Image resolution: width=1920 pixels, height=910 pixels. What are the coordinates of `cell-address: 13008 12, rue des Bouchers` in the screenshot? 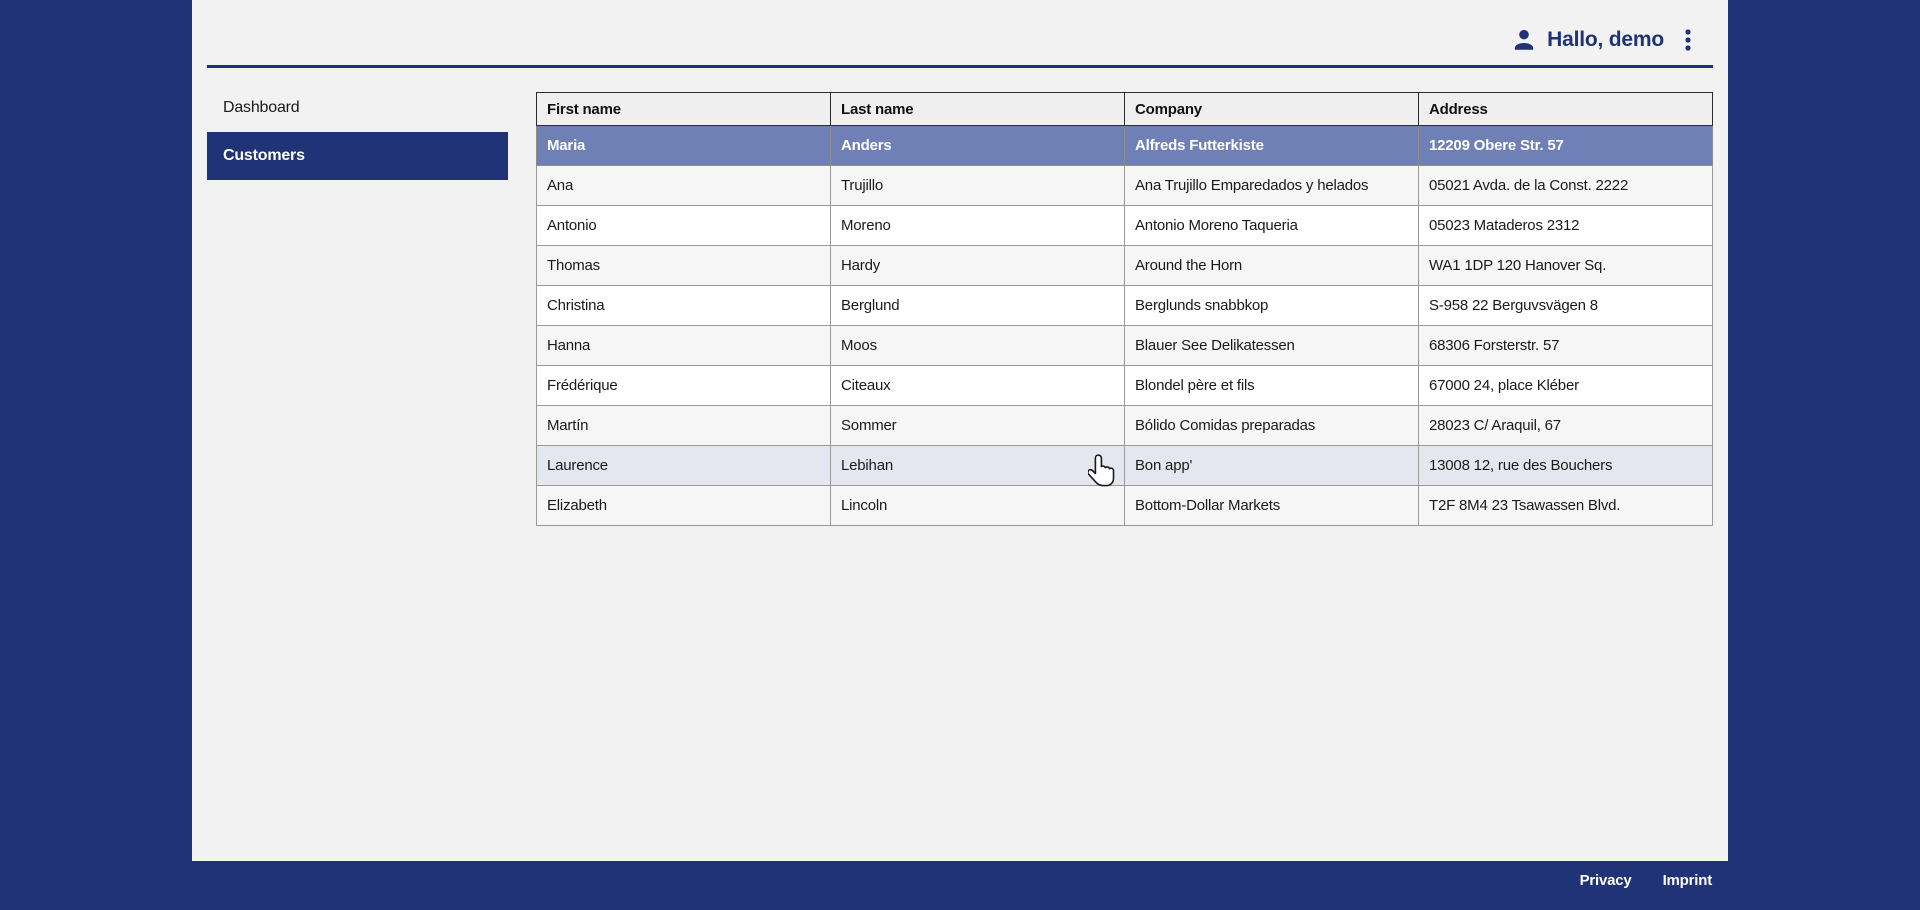 It's located at (1565, 465).